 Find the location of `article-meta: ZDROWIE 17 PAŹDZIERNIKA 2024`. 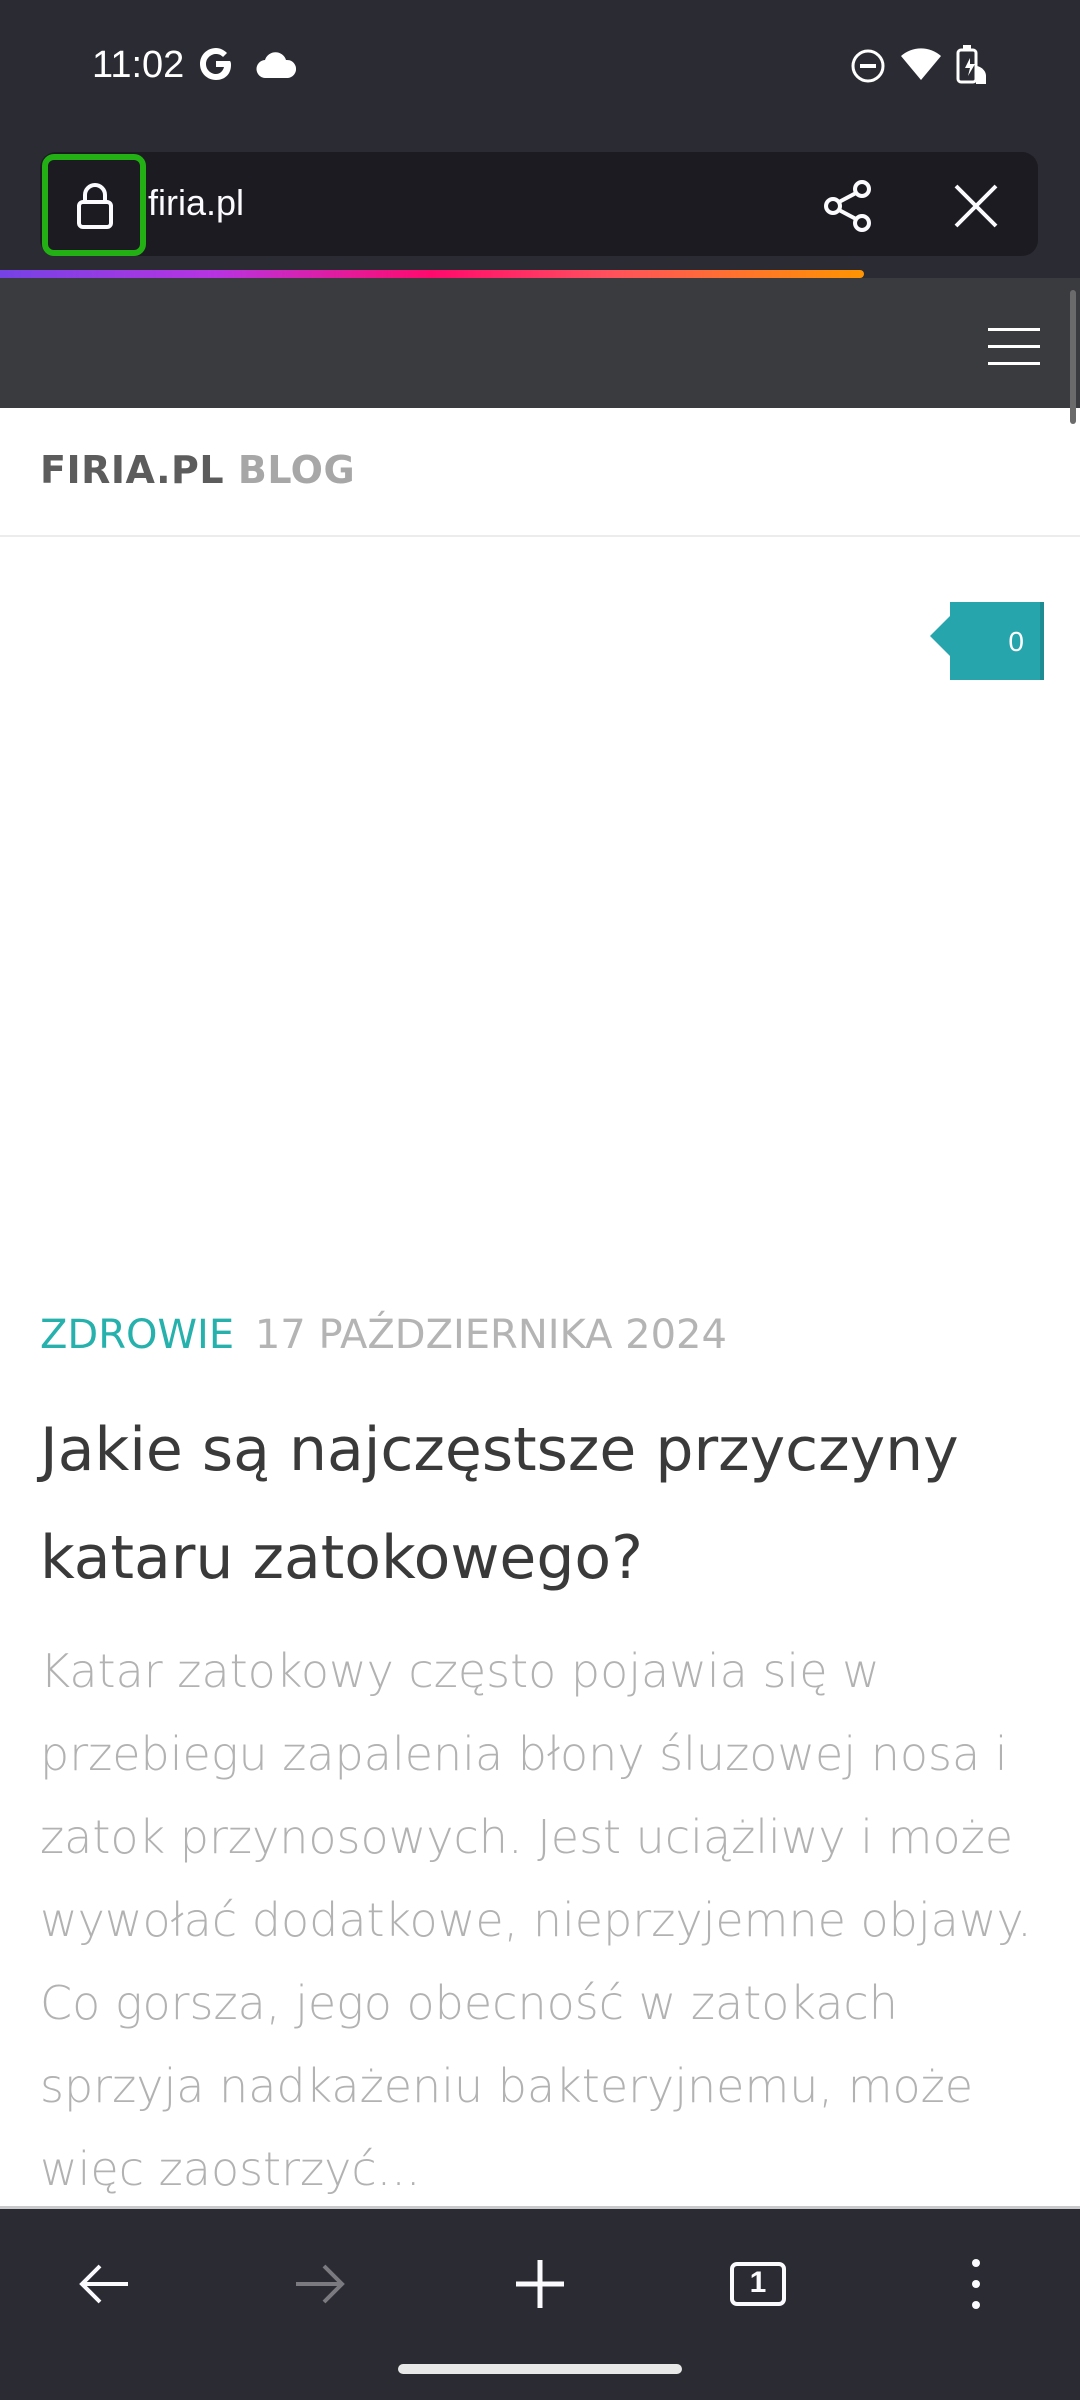

article-meta: ZDROWIE 17 PAŹDZIERNIKA 2024 is located at coordinates (383, 1335).